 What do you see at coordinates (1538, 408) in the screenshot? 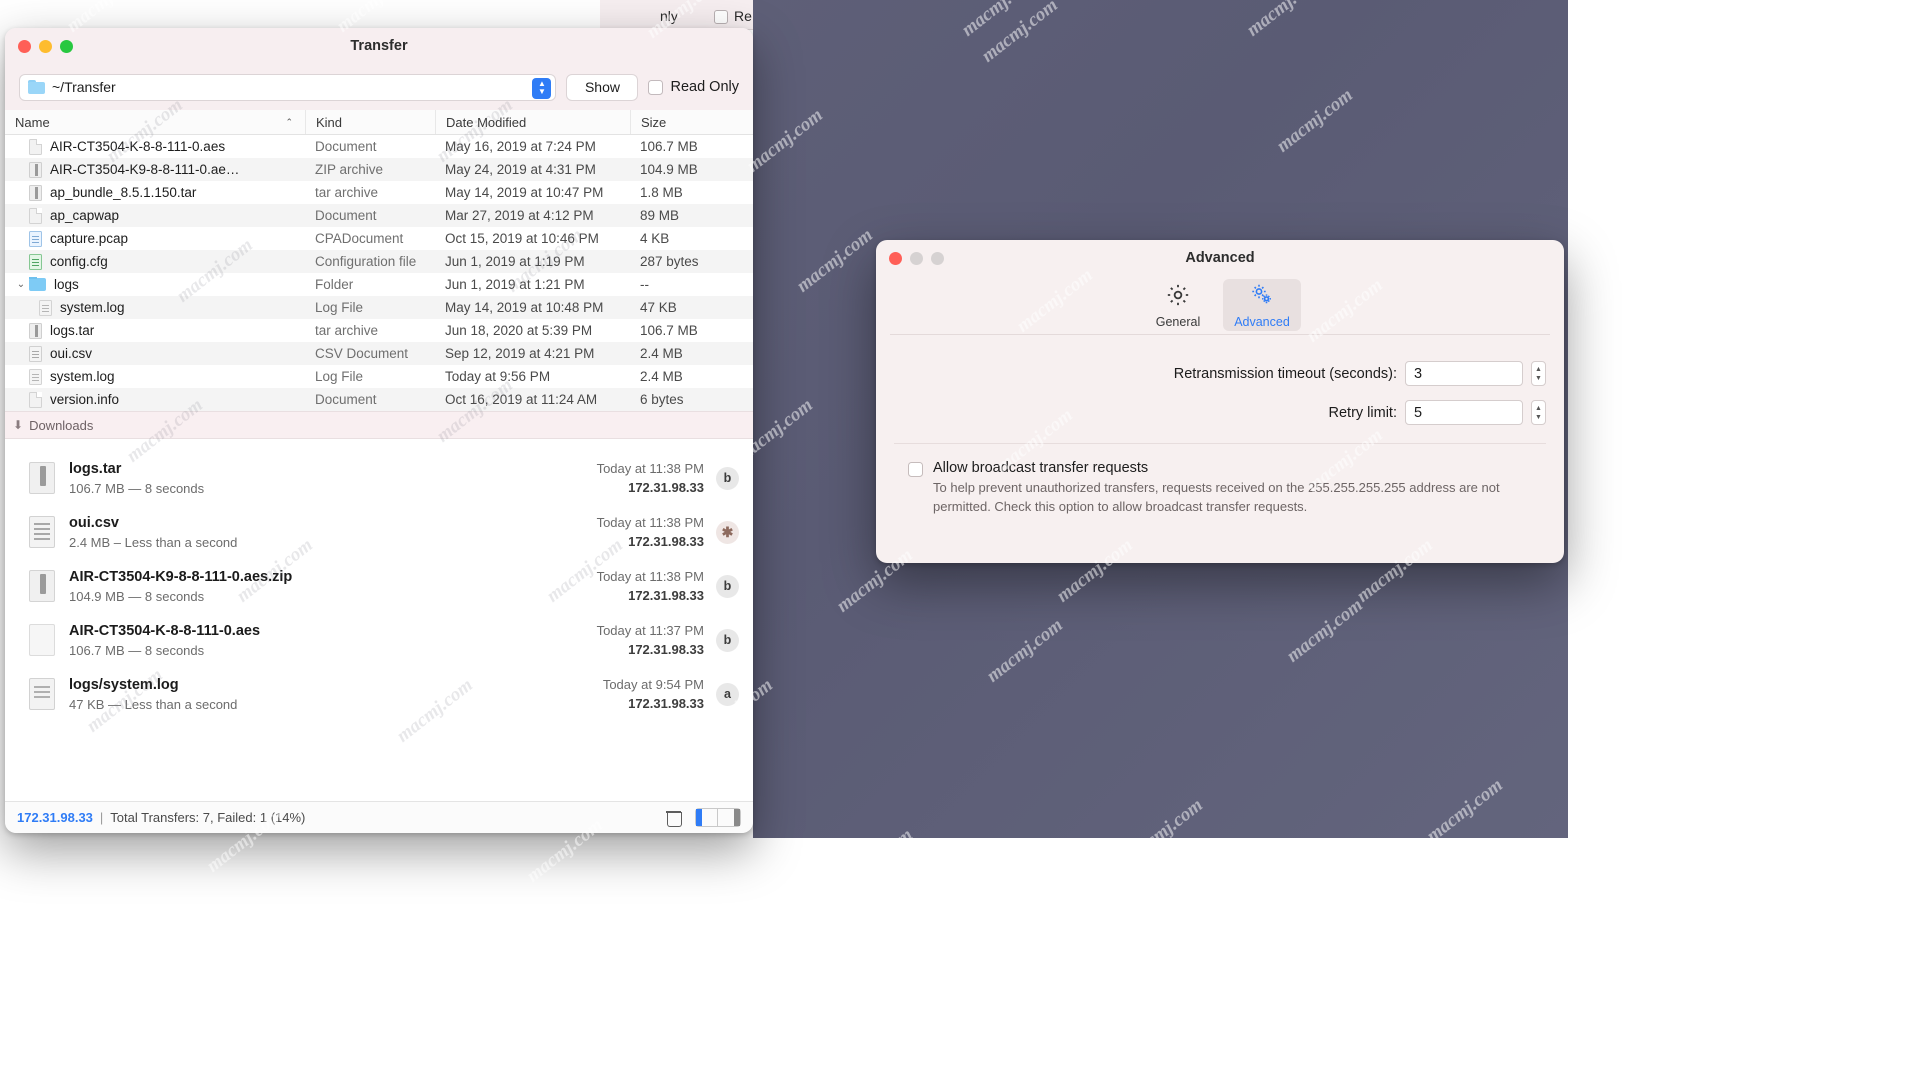
I see `stepper-up-icon: ▲` at bounding box center [1538, 408].